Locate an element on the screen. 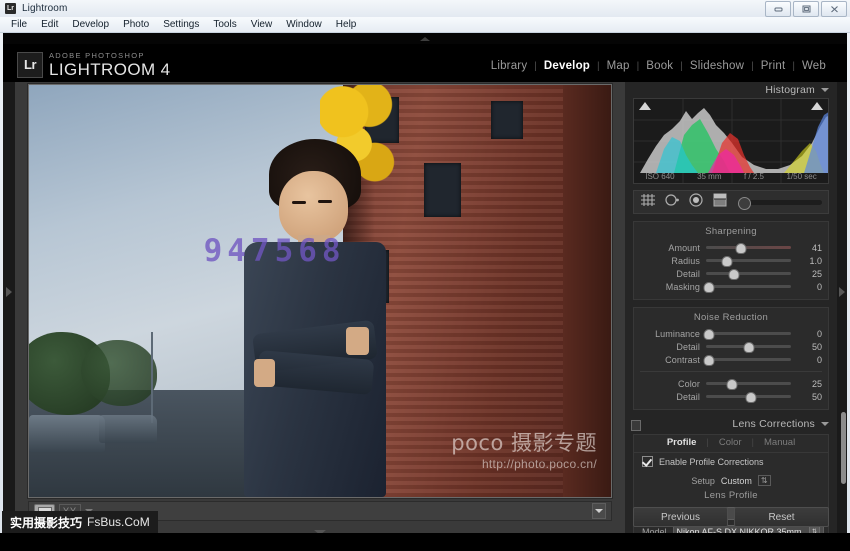  module-book: Book is located at coordinates (659, 66).